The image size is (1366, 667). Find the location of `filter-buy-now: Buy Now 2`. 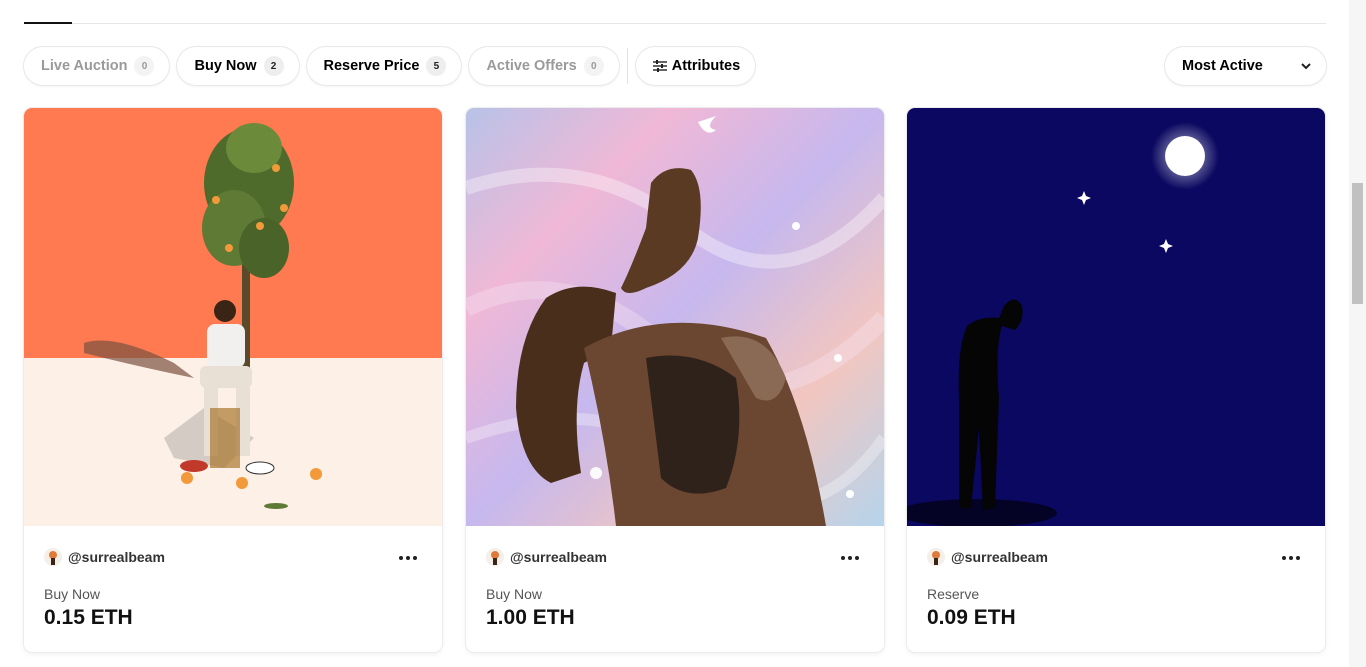

filter-buy-now: Buy Now 2 is located at coordinates (238, 66).